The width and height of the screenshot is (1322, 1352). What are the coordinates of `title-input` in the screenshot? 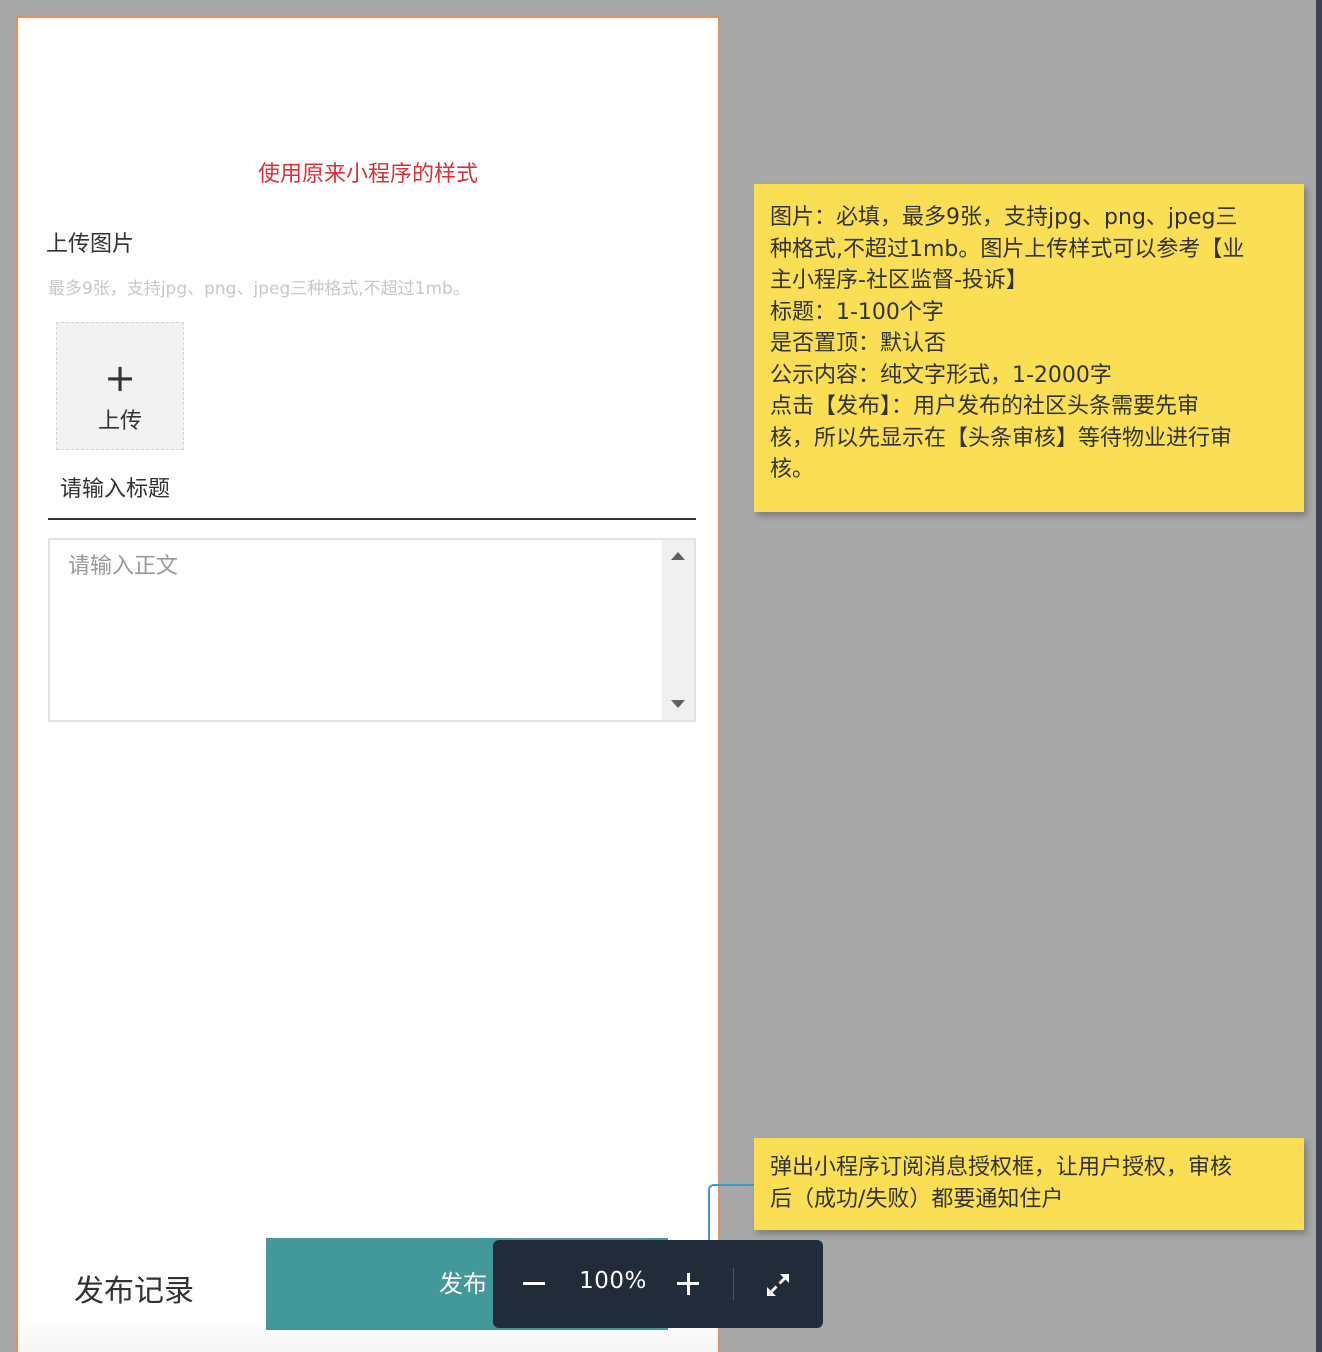 It's located at (372, 490).